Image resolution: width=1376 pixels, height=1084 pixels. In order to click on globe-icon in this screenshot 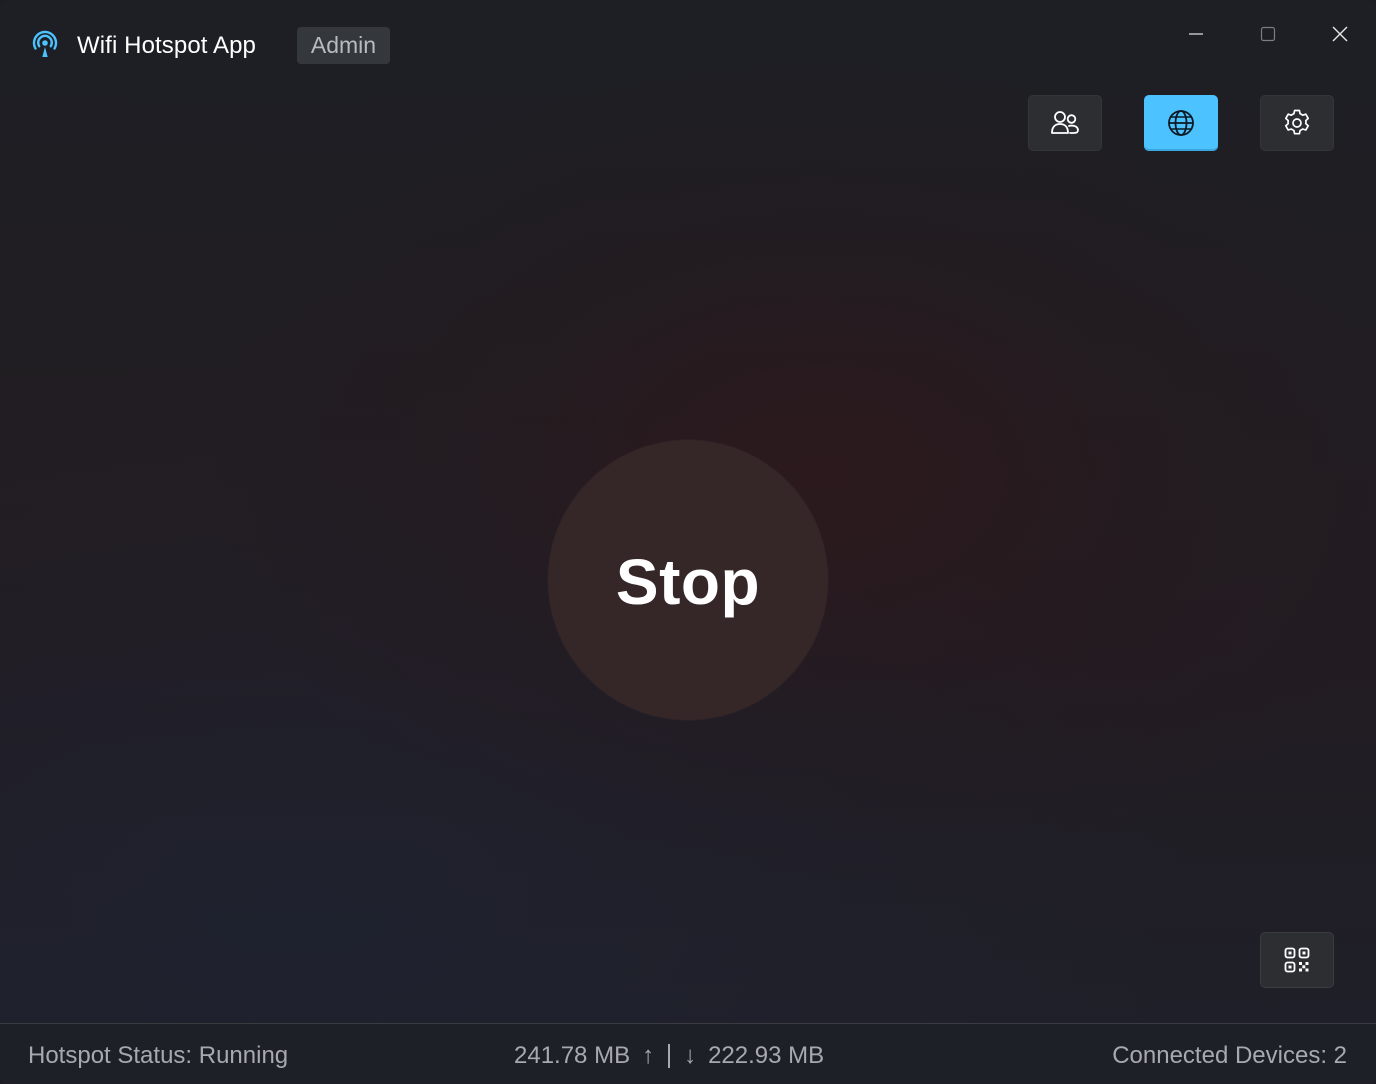, I will do `click(1181, 123)`.